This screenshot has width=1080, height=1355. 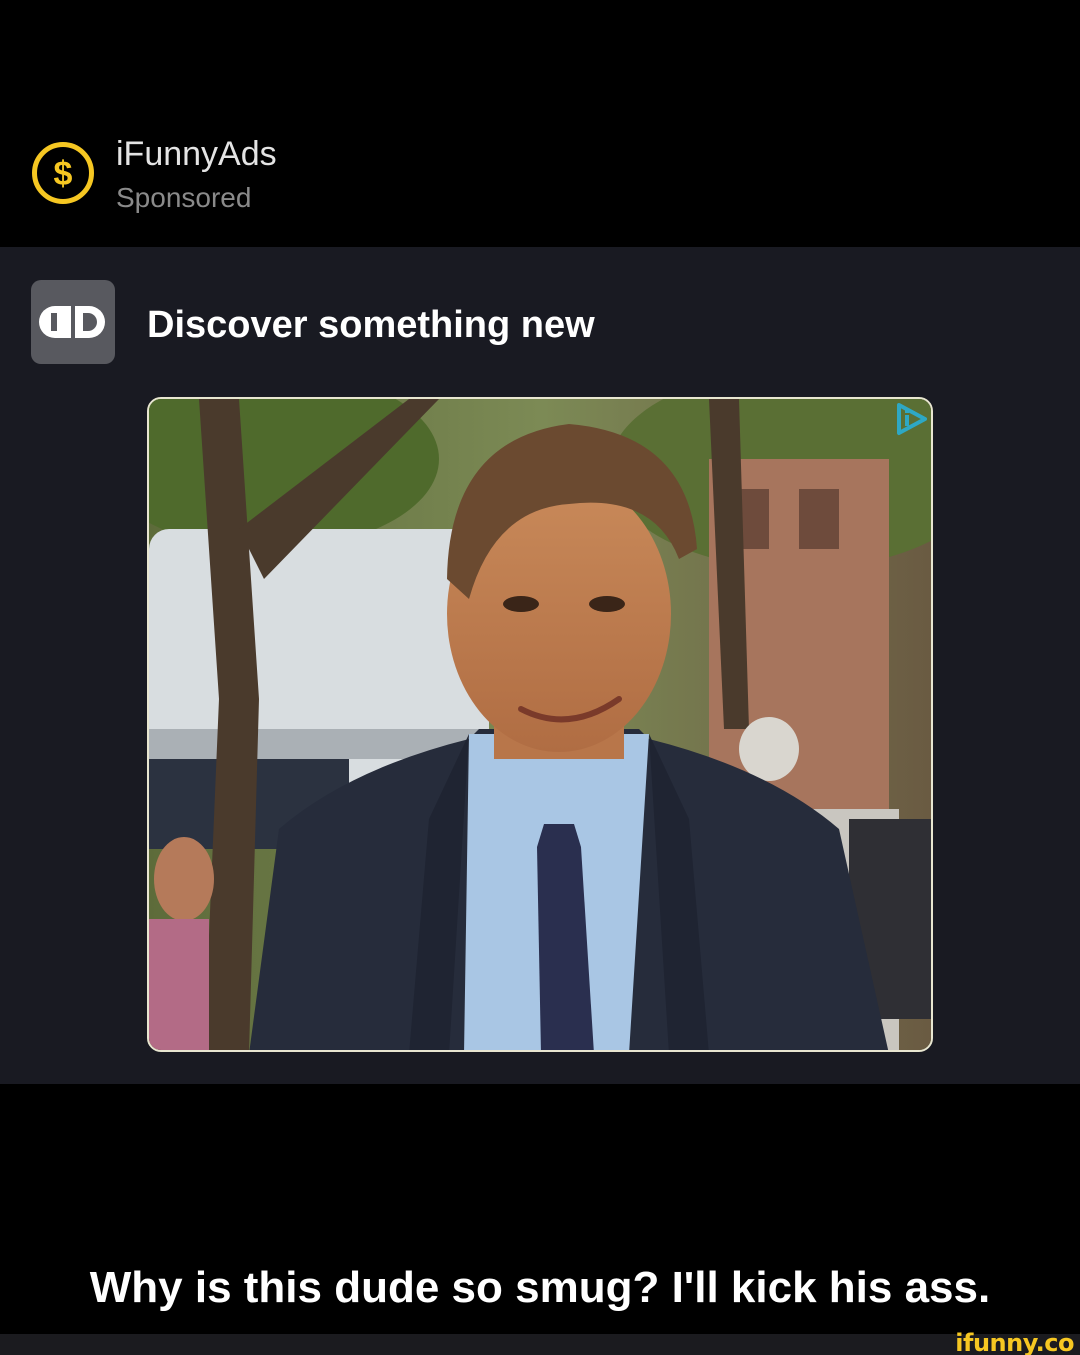 I want to click on dollar-coin-icon: $, so click(x=63, y=173).